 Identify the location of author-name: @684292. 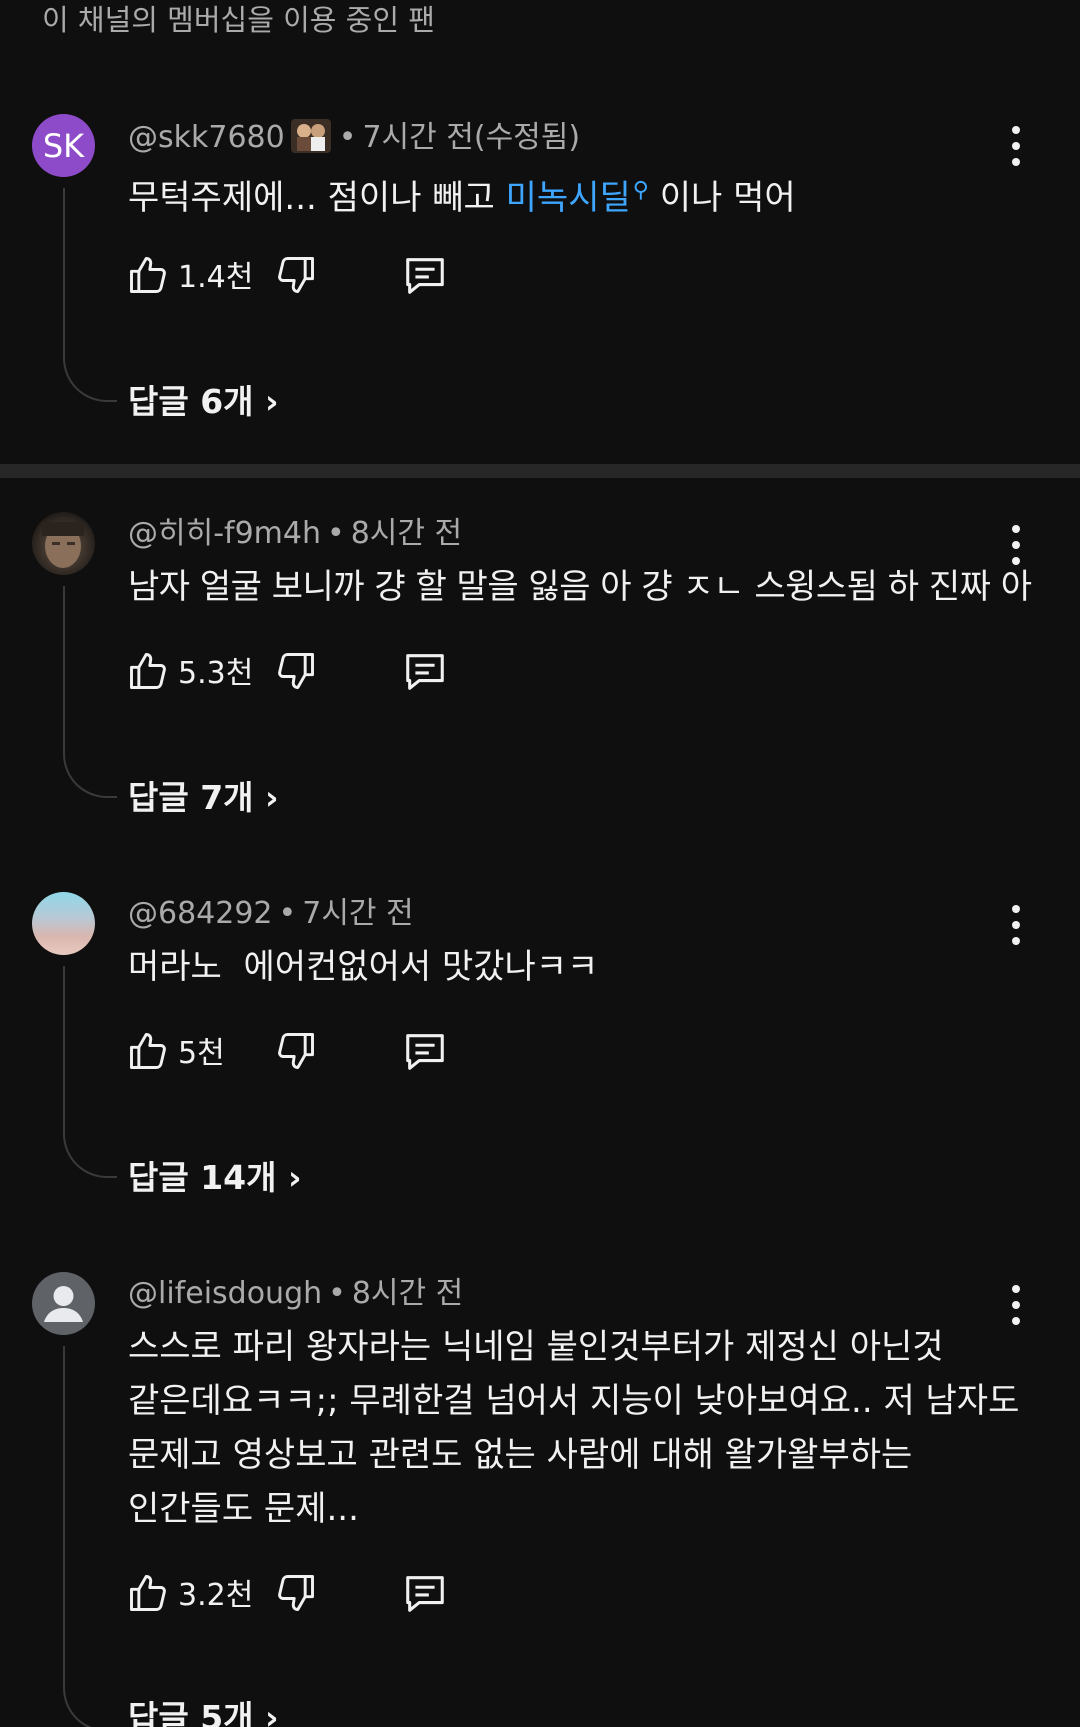
(200, 913).